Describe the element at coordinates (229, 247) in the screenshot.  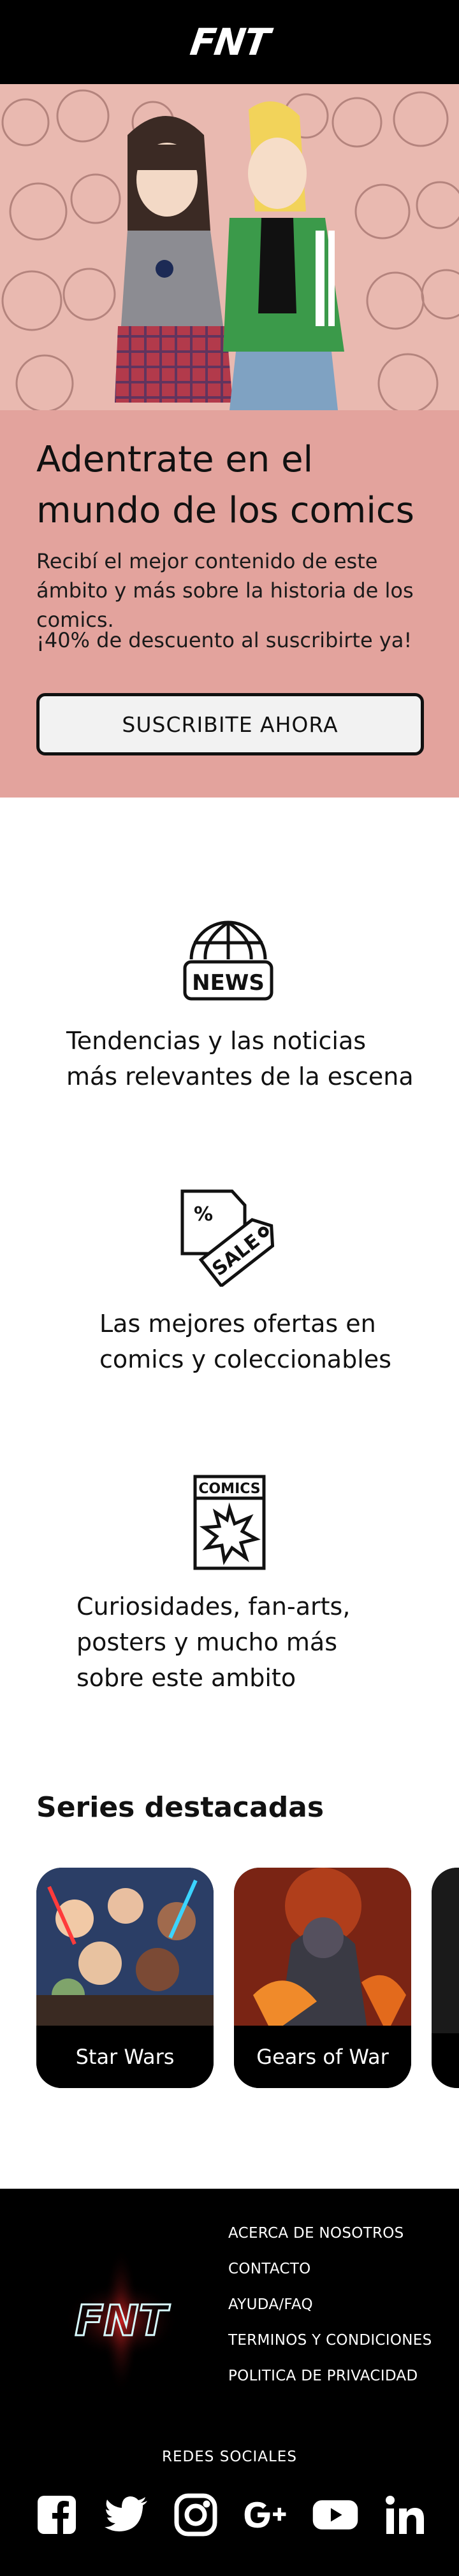
I see `hero-illustration` at that location.